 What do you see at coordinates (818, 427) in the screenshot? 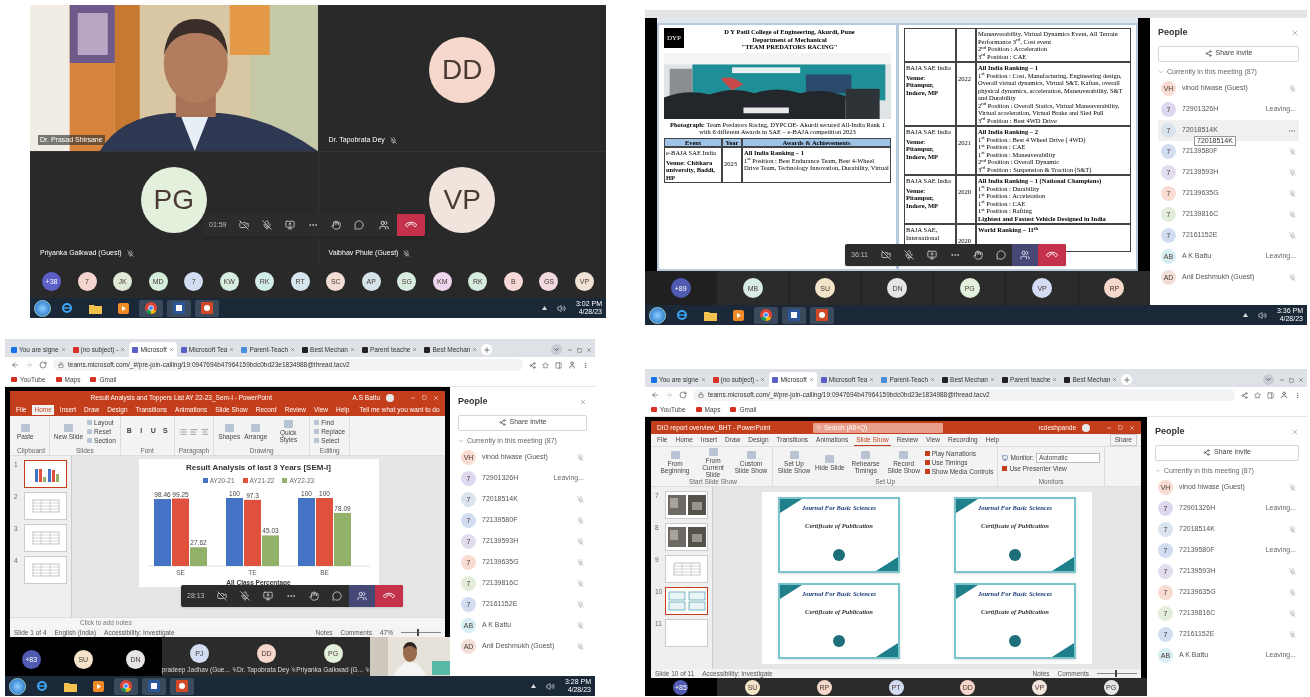
I see `search-icon` at bounding box center [818, 427].